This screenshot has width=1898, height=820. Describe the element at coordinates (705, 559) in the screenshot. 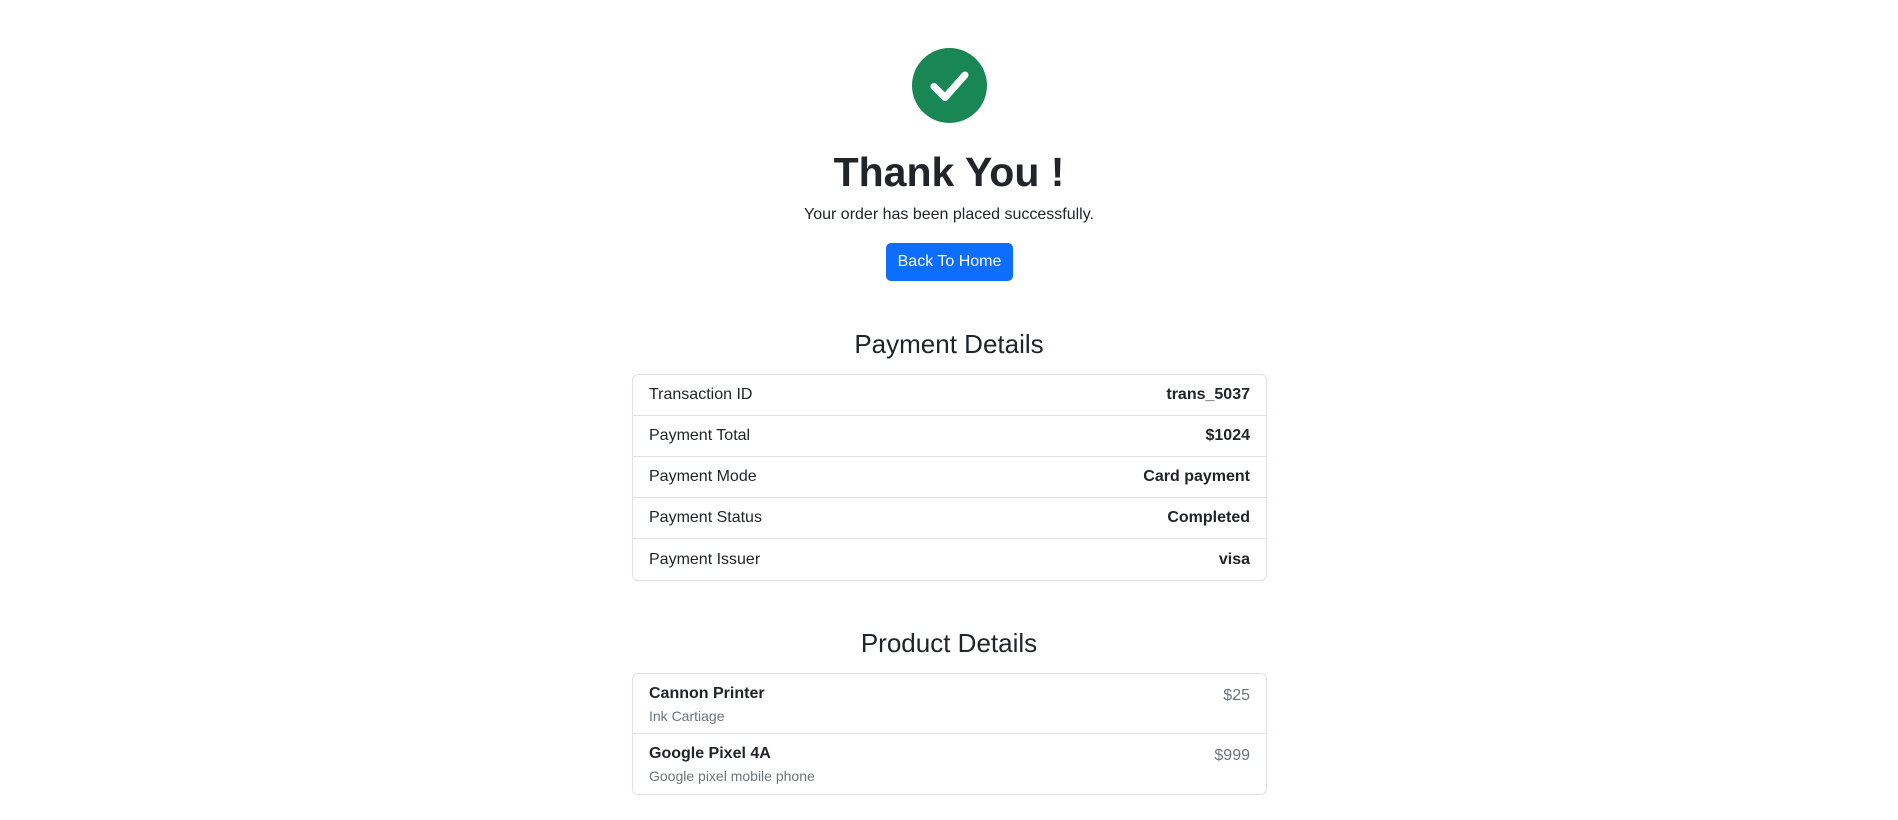

I see `payment-row-label: Payment Issuer` at that location.